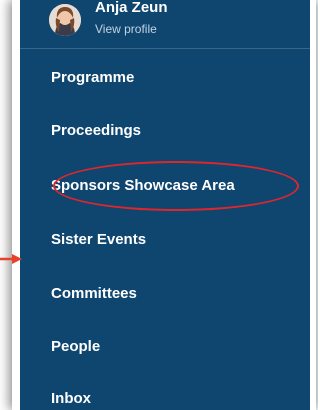  Describe the element at coordinates (11, 259) in the screenshot. I see `arrow-right-icon` at that location.